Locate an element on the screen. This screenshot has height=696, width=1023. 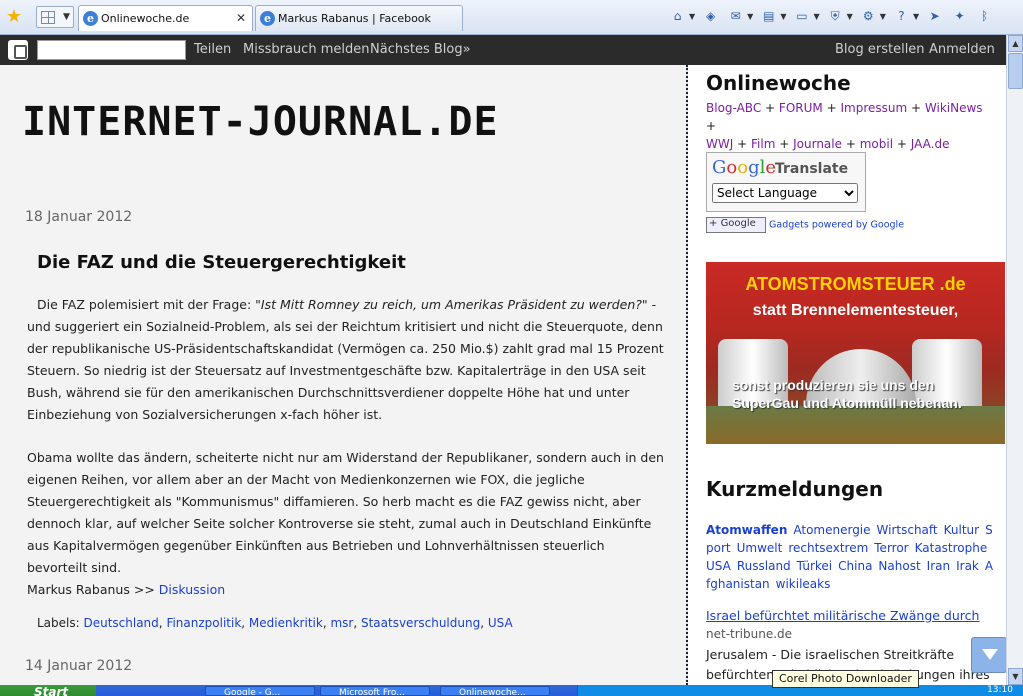
tag-link: Atomwaffen is located at coordinates (746, 530).